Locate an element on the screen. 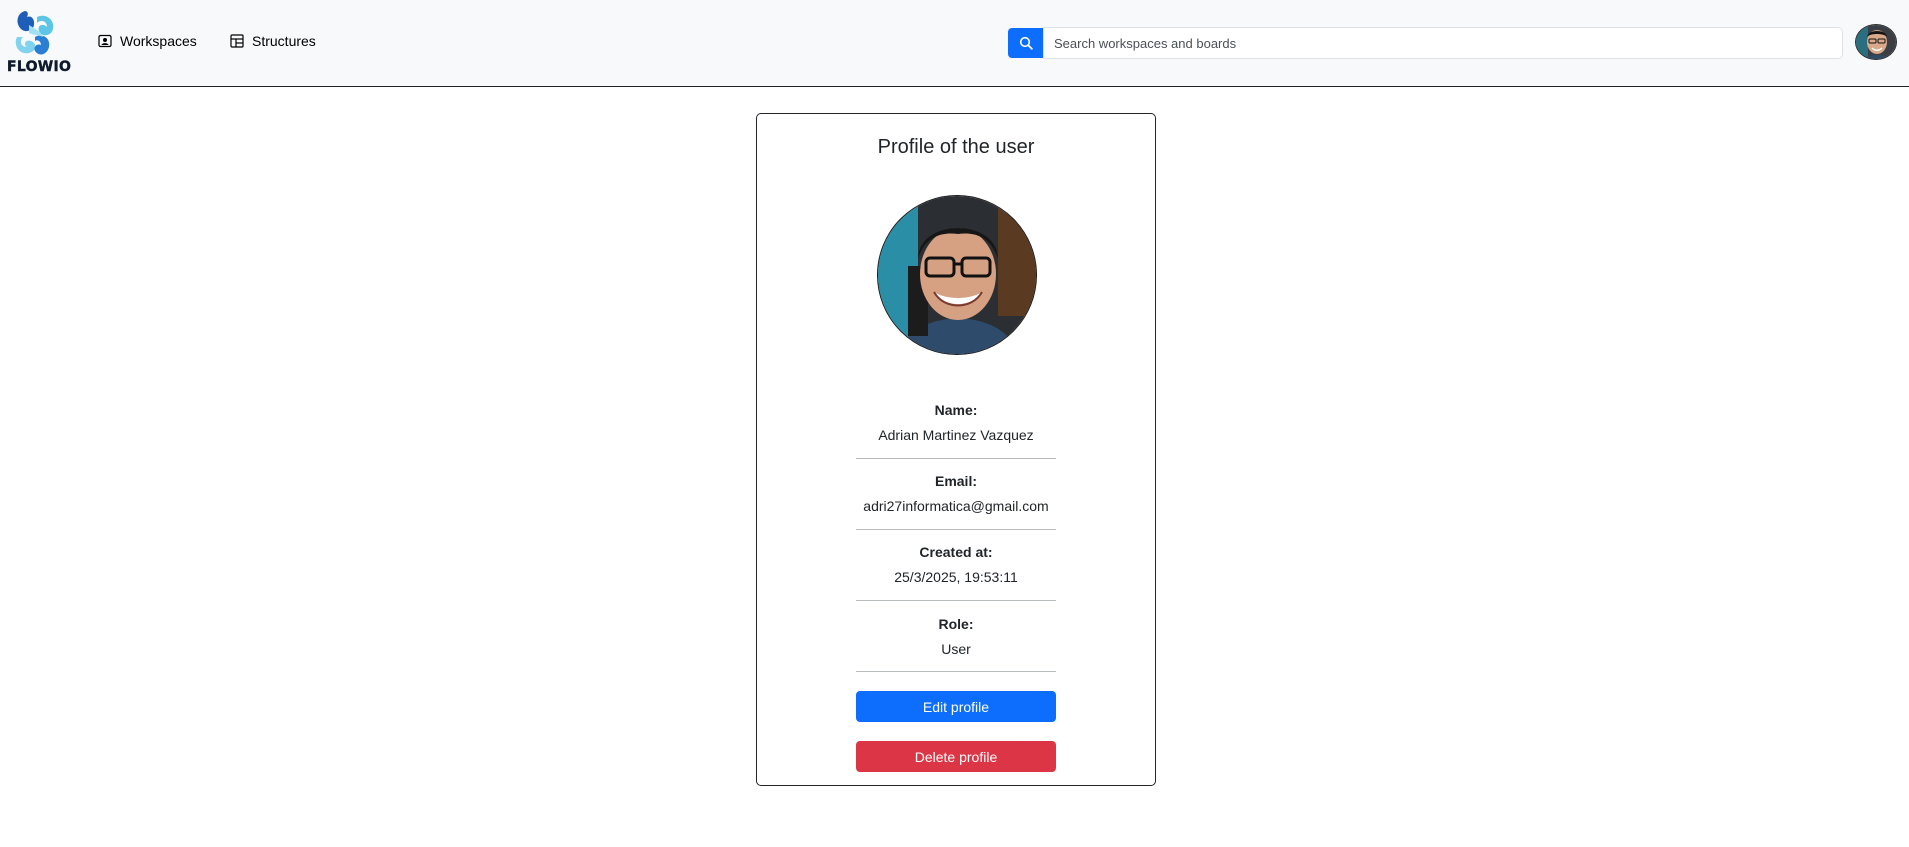 This screenshot has height=847, width=1909. flowio-logo-icon is located at coordinates (34, 33).